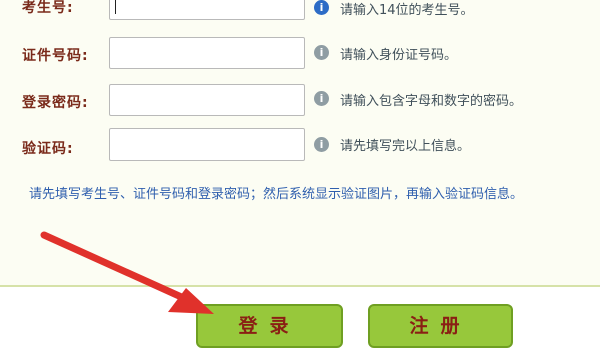 This screenshot has width=600, height=348. I want to click on captcha-hint: 请先填写完以上信息。, so click(405, 146).